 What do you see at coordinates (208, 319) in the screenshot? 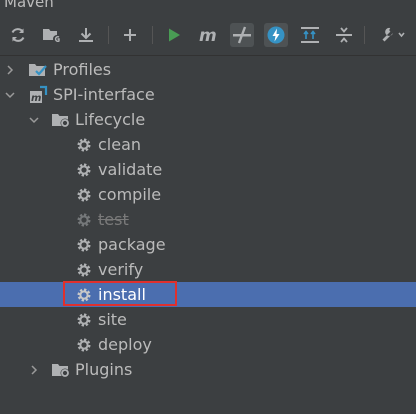
I see `lifecycle-goal-site: site` at bounding box center [208, 319].